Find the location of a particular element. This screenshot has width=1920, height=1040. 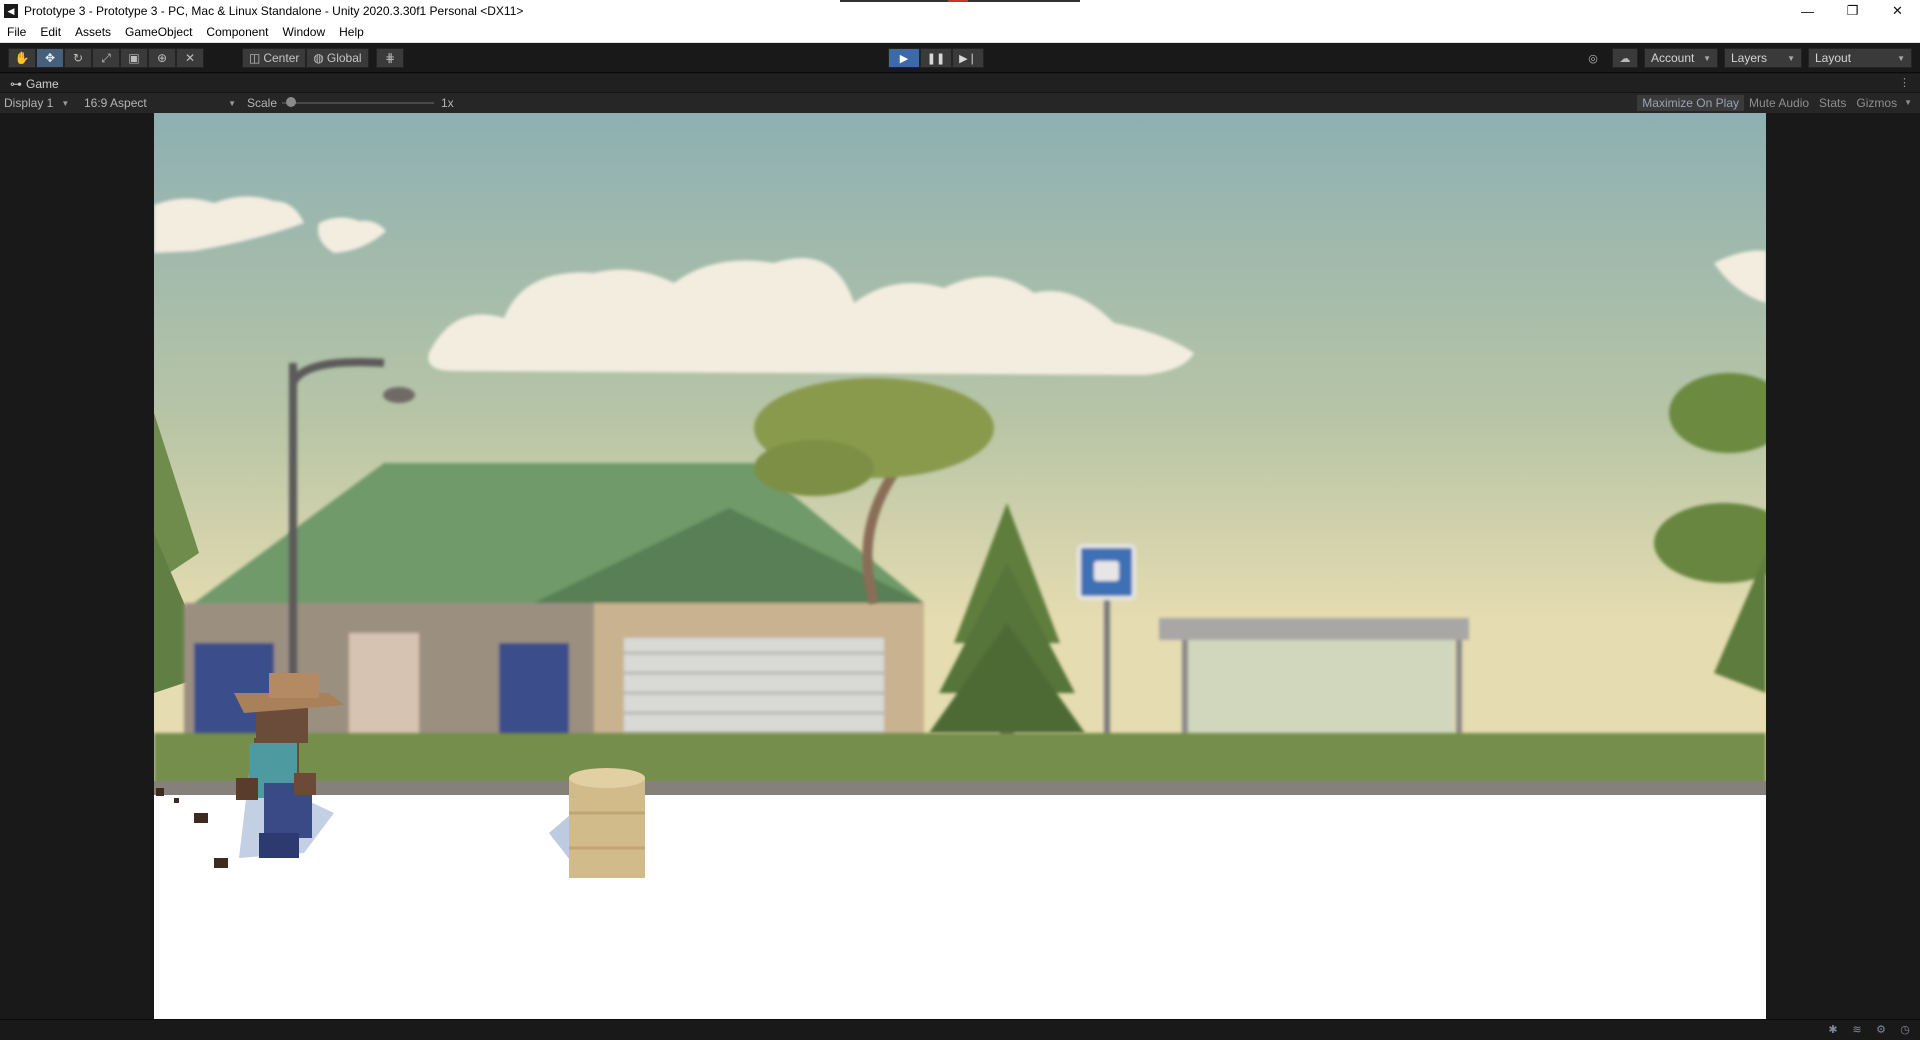

cache-server-icon: ≋ is located at coordinates (1857, 1030).